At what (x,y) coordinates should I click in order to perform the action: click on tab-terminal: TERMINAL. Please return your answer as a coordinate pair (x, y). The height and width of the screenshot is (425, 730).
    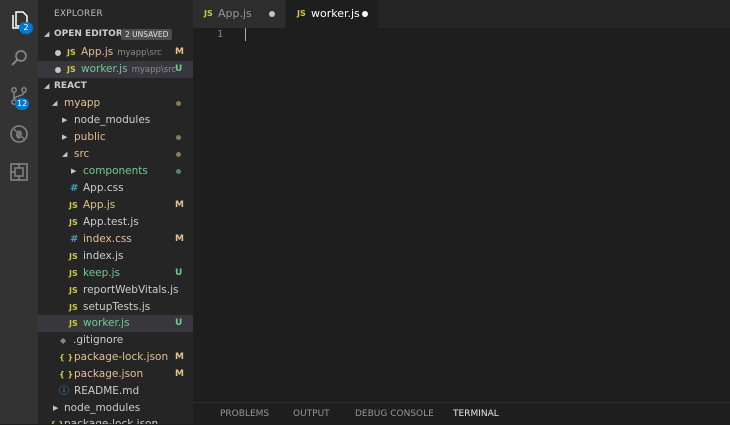
    Looking at the image, I should click on (476, 414).